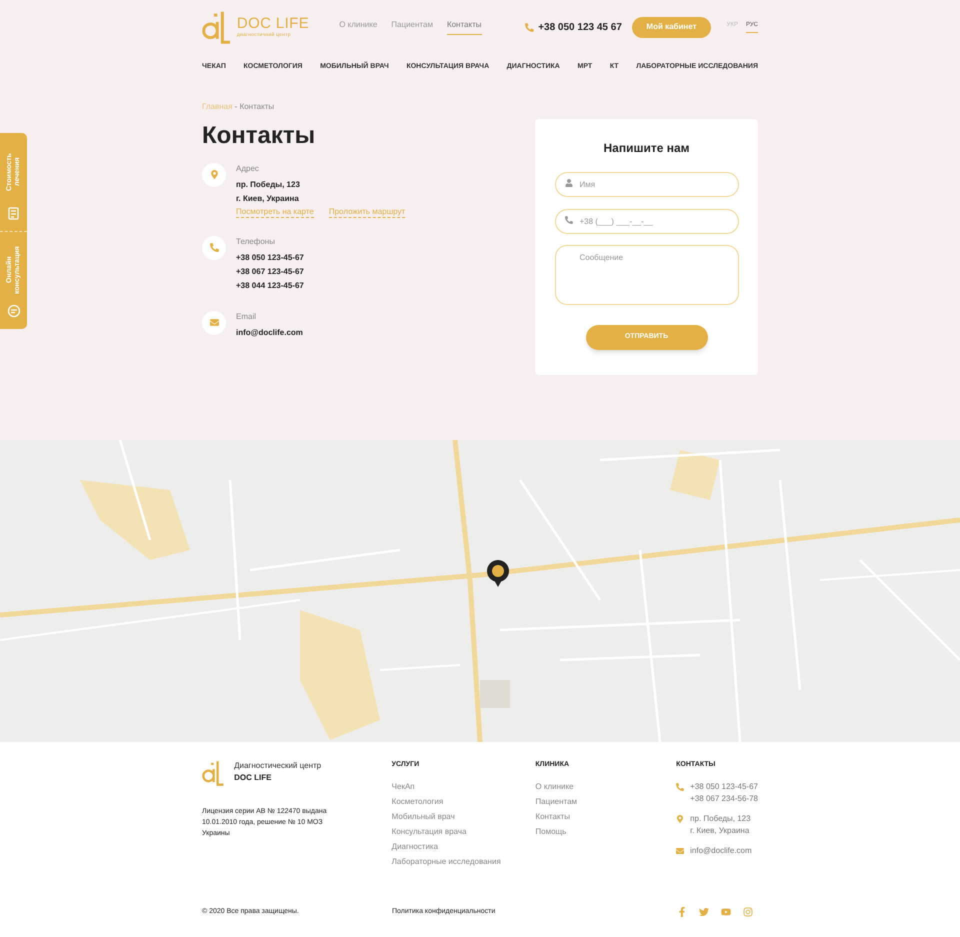 The height and width of the screenshot is (937, 960). Describe the element at coordinates (682, 911) in the screenshot. I see `facebook-icon` at that location.